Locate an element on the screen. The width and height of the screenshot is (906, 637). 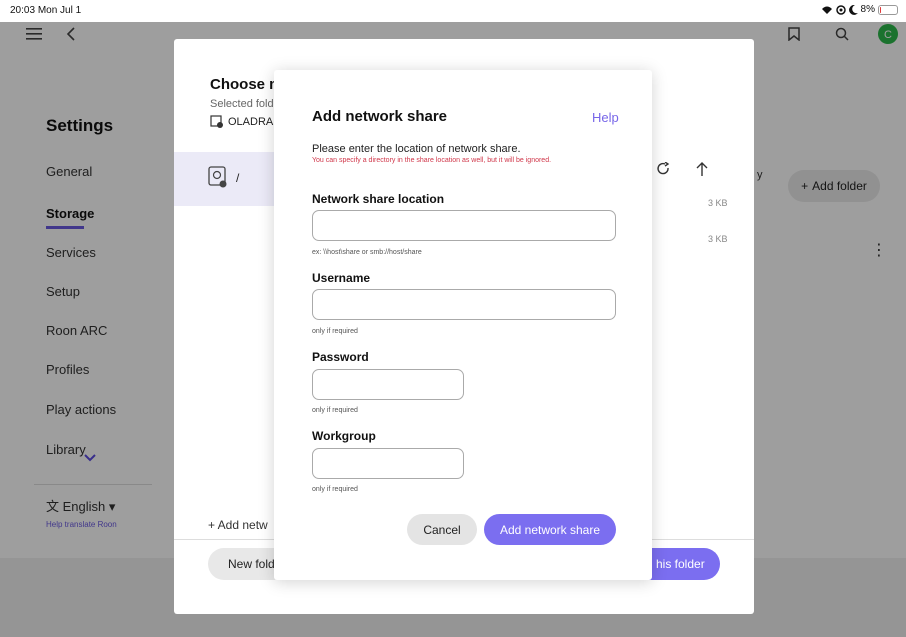
drive-name: OLADRA is located at coordinates (251, 122).